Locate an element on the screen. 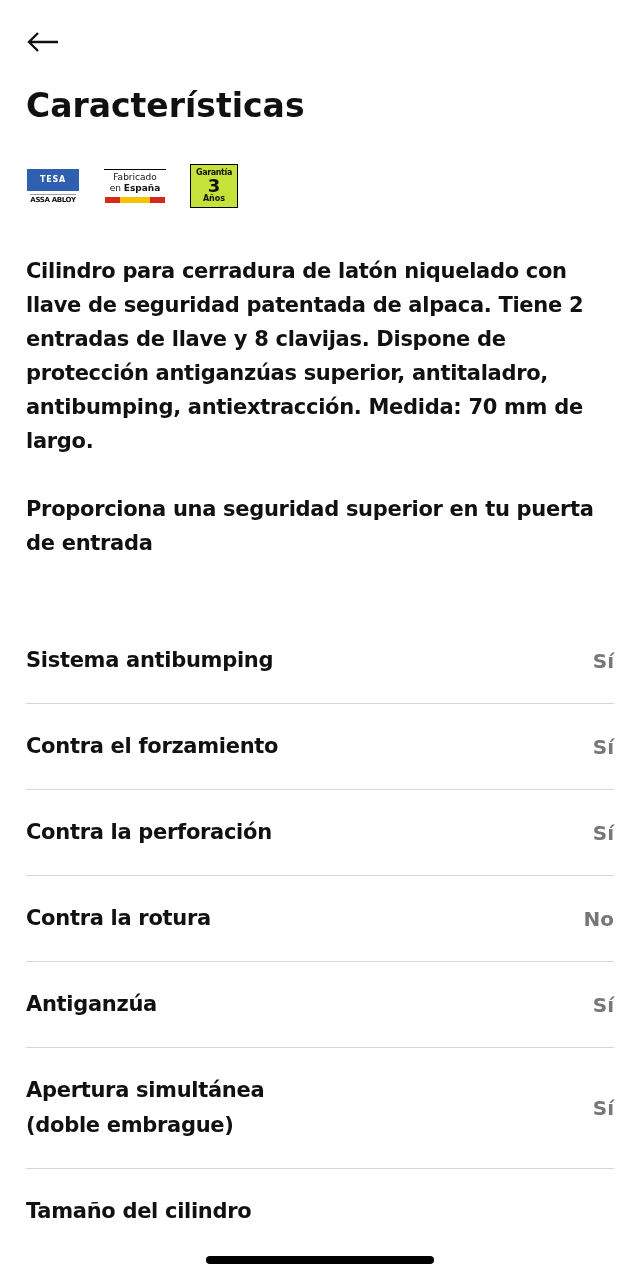  feature-value: No is located at coordinates (598, 919).